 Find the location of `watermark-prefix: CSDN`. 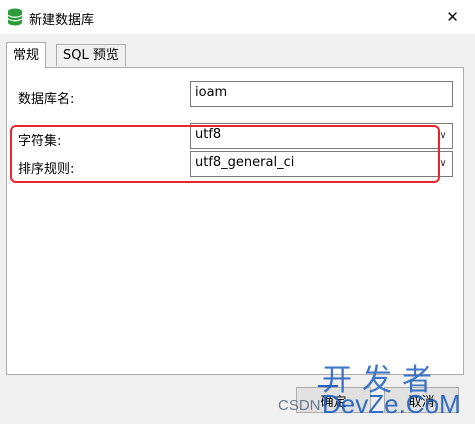

watermark-prefix: CSDN is located at coordinates (299, 405).